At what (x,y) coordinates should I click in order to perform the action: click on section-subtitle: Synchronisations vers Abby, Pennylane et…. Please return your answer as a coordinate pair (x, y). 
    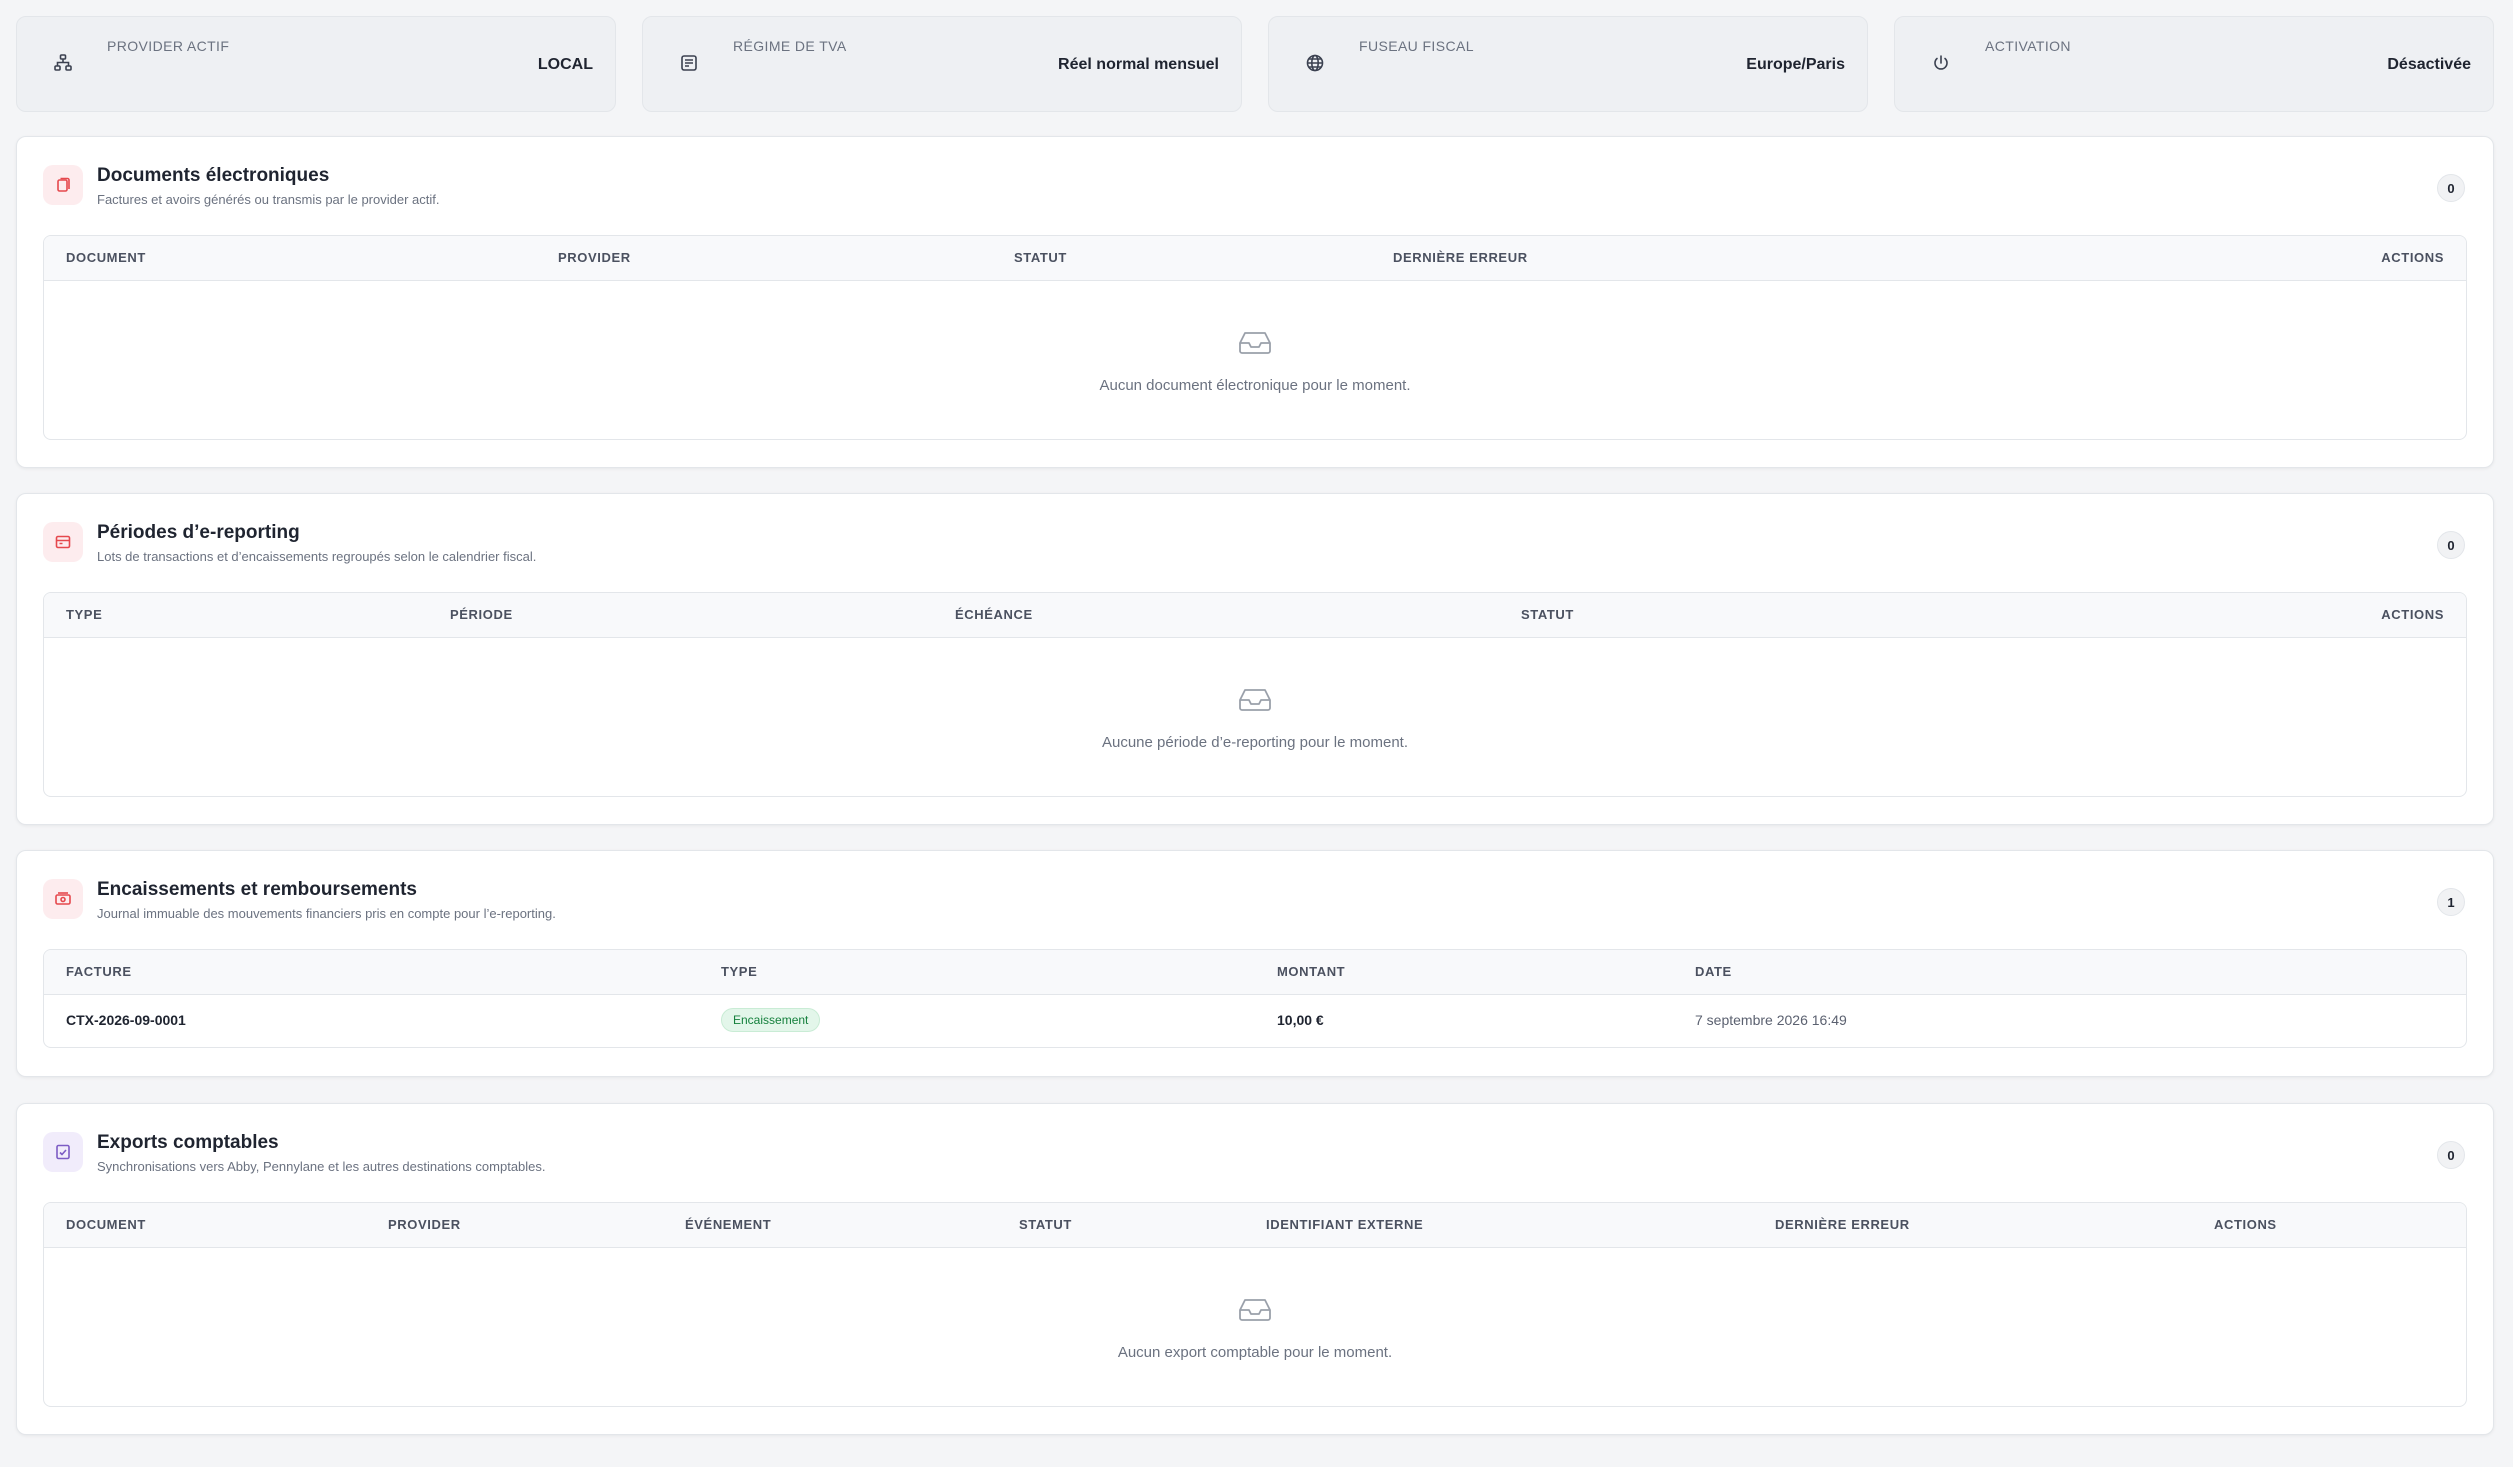
    Looking at the image, I should click on (321, 1166).